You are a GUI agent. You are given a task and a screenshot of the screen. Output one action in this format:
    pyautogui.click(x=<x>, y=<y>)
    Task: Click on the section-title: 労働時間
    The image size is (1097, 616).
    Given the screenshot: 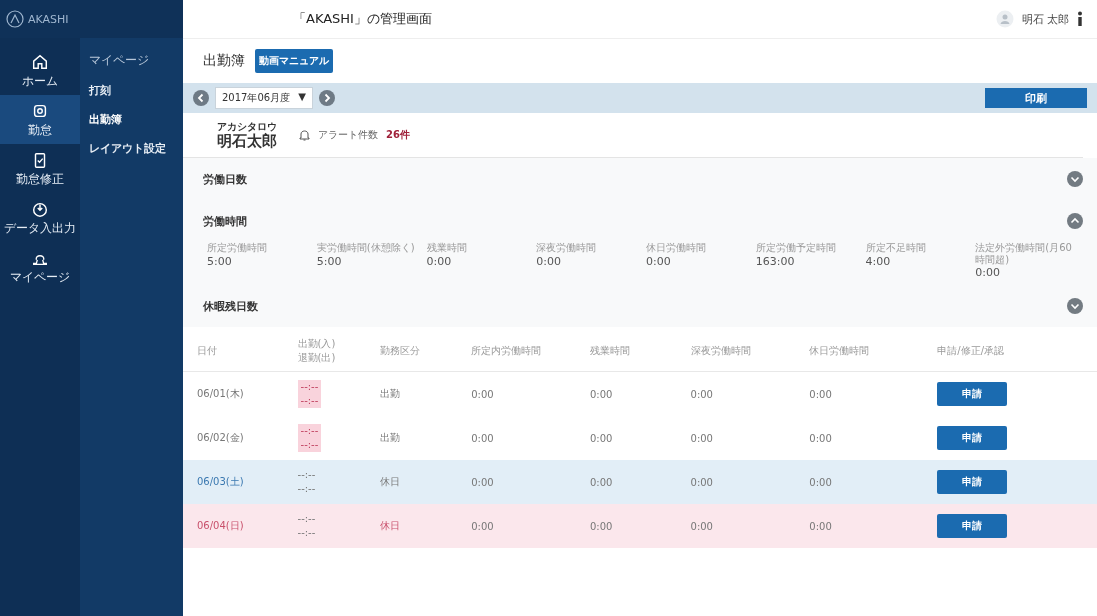 What is the action you would take?
    pyautogui.click(x=225, y=221)
    